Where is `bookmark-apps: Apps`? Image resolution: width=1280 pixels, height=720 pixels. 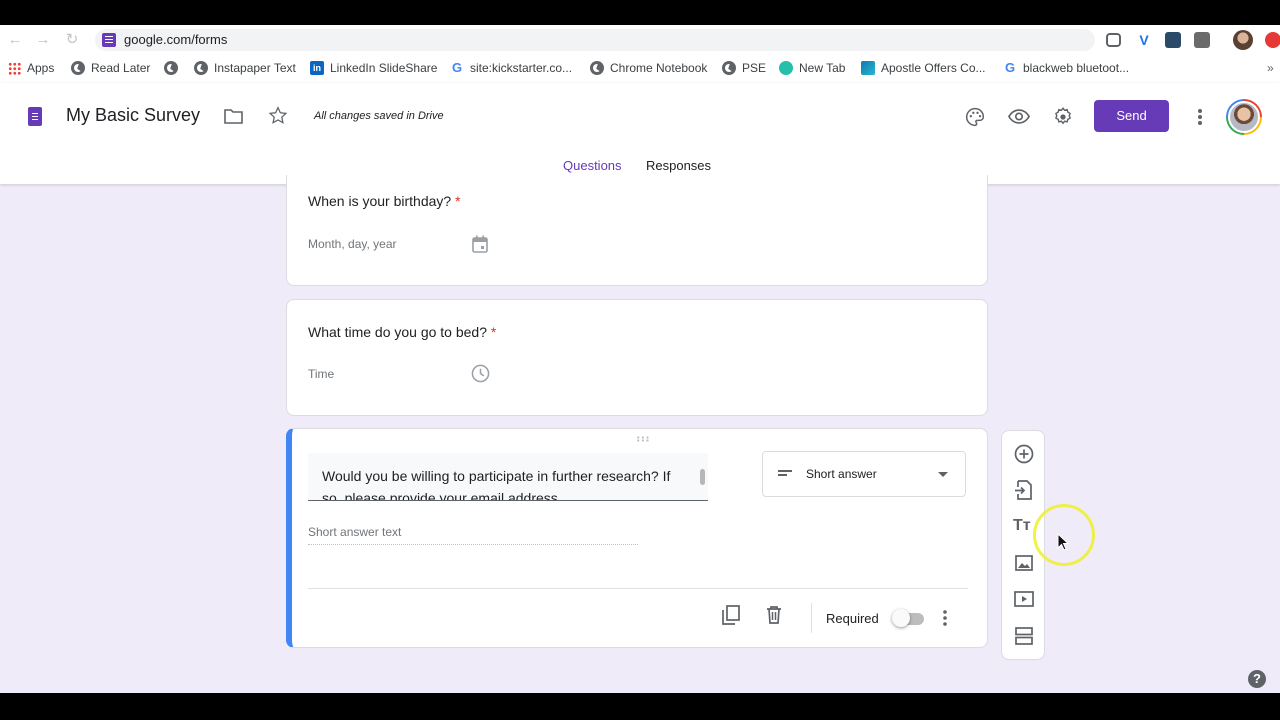
bookmark-apps: Apps is located at coordinates (31, 68).